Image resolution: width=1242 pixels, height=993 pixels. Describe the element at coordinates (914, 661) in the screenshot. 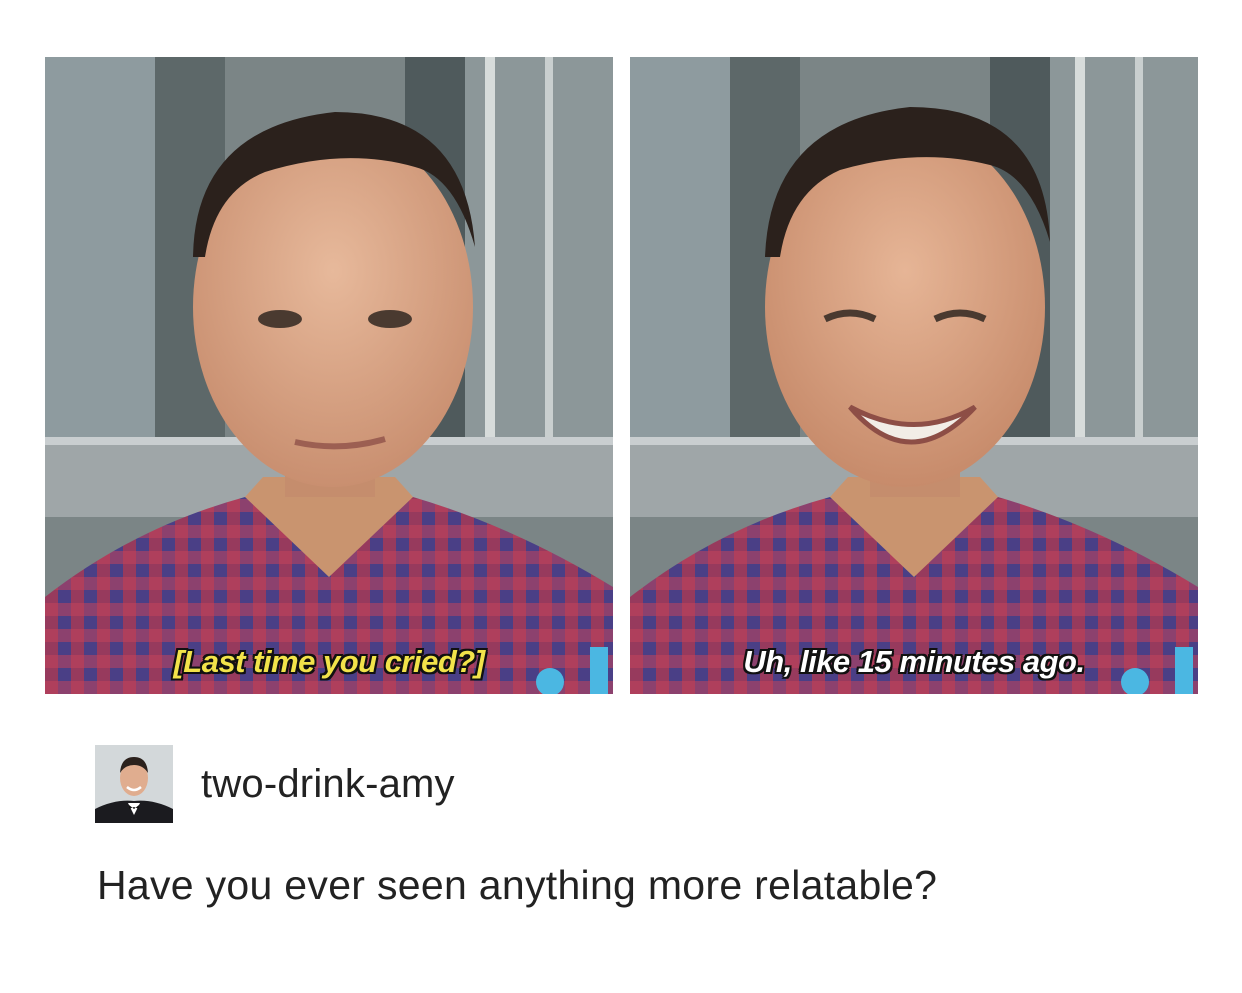

I see `subtitle-caption-right: Uh, like 15 minutes ago.` at that location.